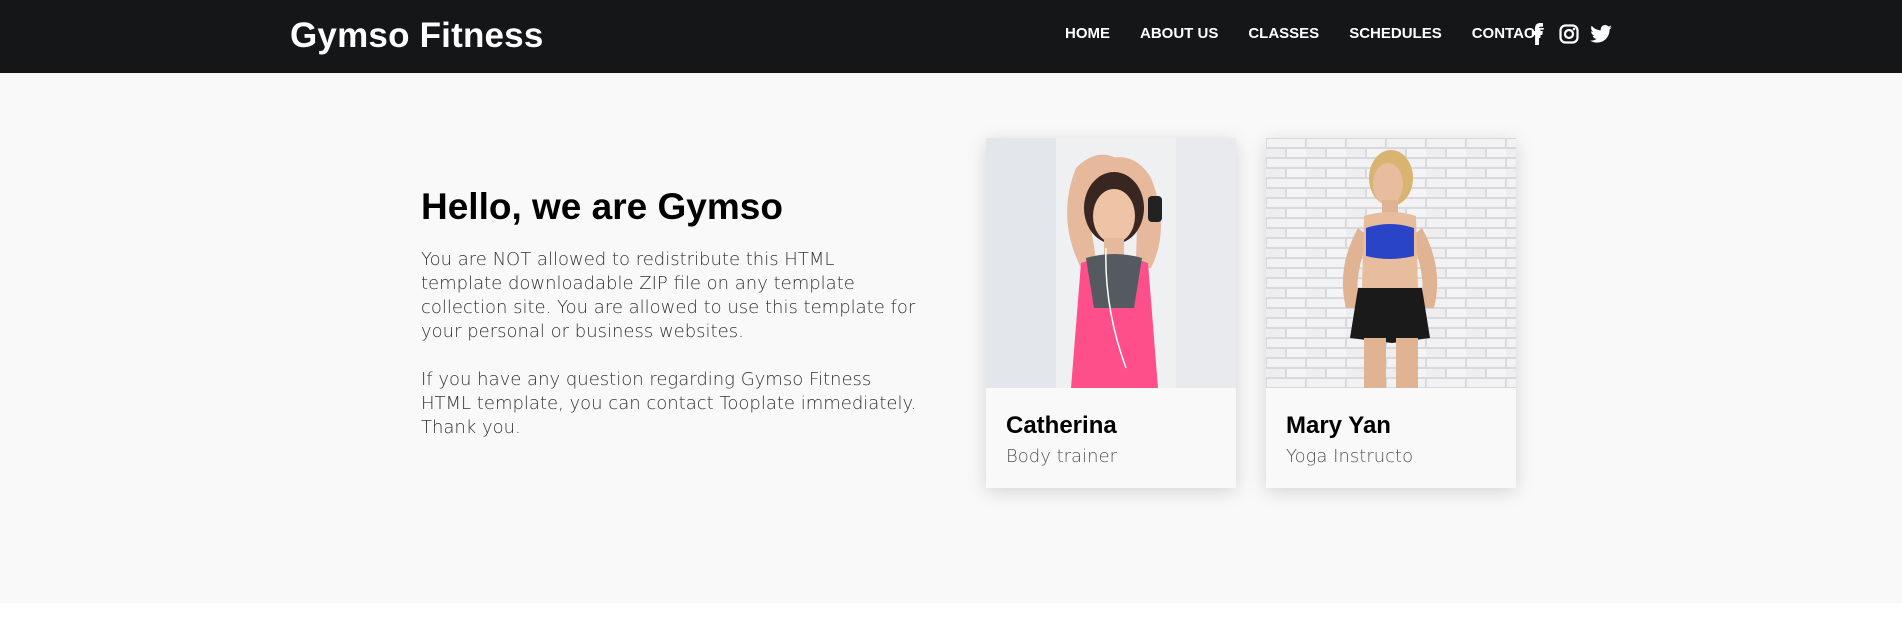  What do you see at coordinates (1569, 34) in the screenshot?
I see `instagram-icon` at bounding box center [1569, 34].